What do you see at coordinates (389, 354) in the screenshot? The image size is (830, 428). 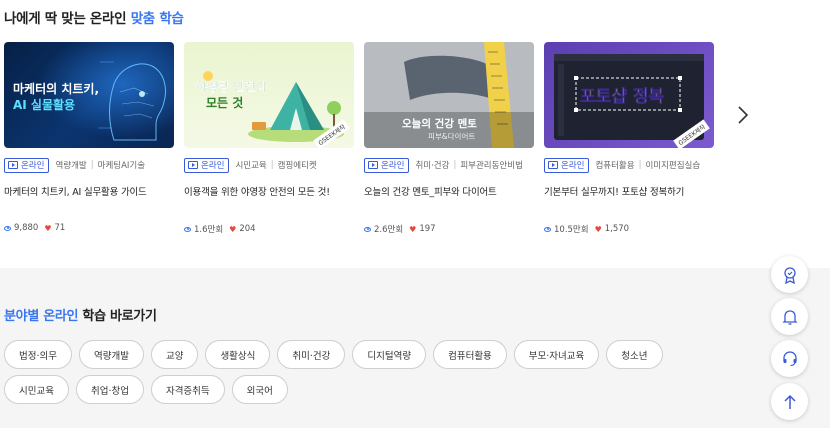 I see `category-chip: 디지털역량` at bounding box center [389, 354].